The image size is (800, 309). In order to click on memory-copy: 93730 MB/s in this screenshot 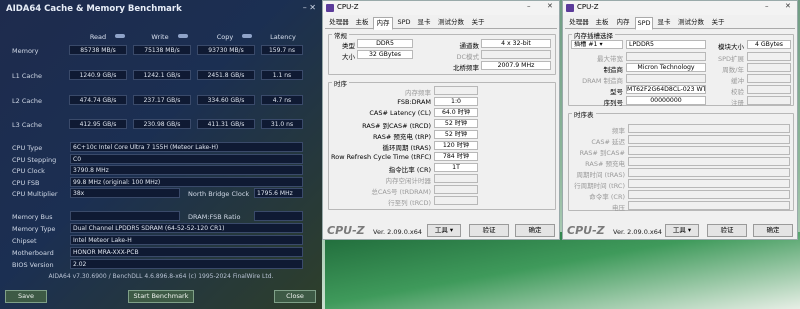, I will do `click(226, 50)`.